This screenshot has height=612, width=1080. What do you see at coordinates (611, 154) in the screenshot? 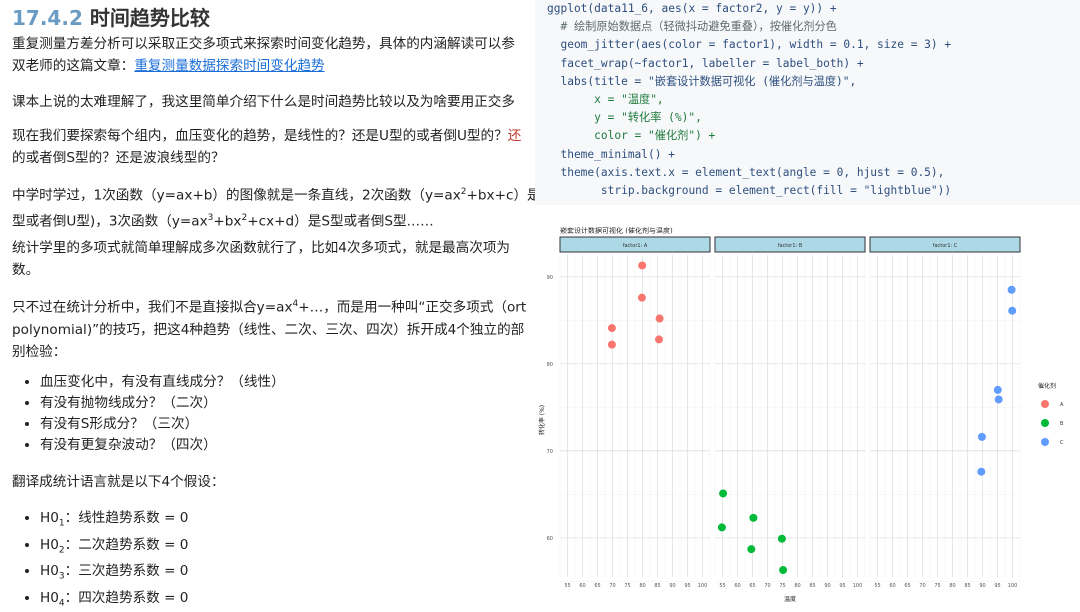
I see `code-line: theme_minimal() +` at bounding box center [611, 154].